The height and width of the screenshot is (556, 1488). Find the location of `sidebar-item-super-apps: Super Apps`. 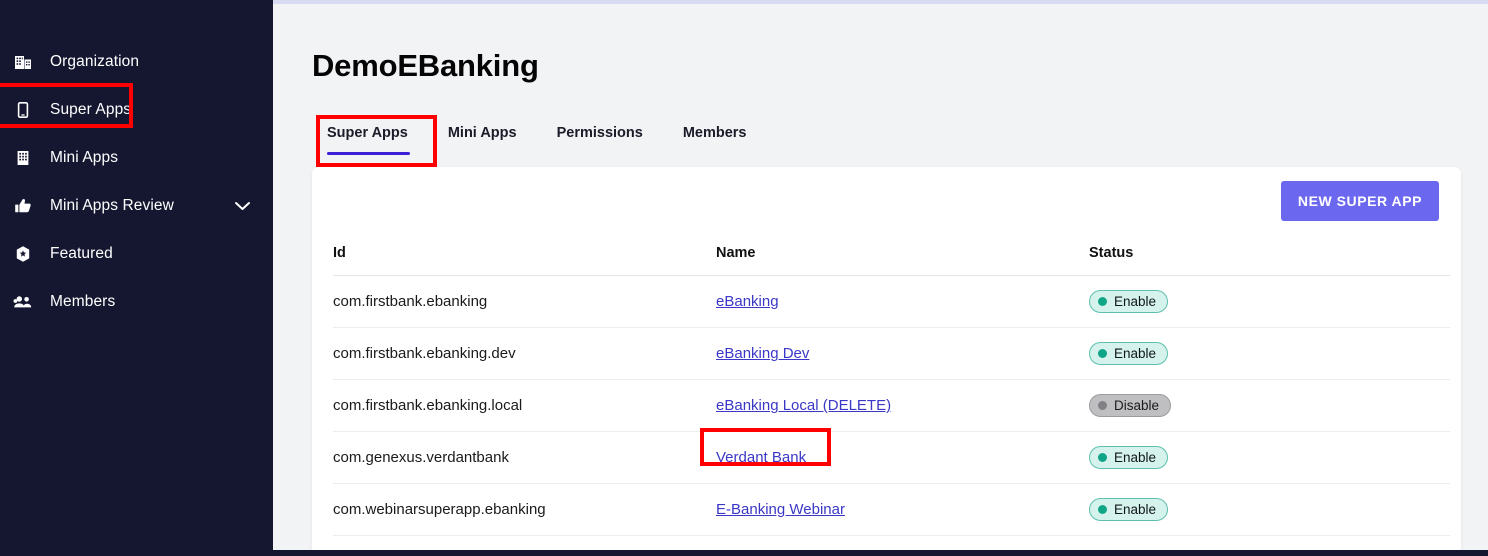

sidebar-item-super-apps: Super Apps is located at coordinates (136, 110).